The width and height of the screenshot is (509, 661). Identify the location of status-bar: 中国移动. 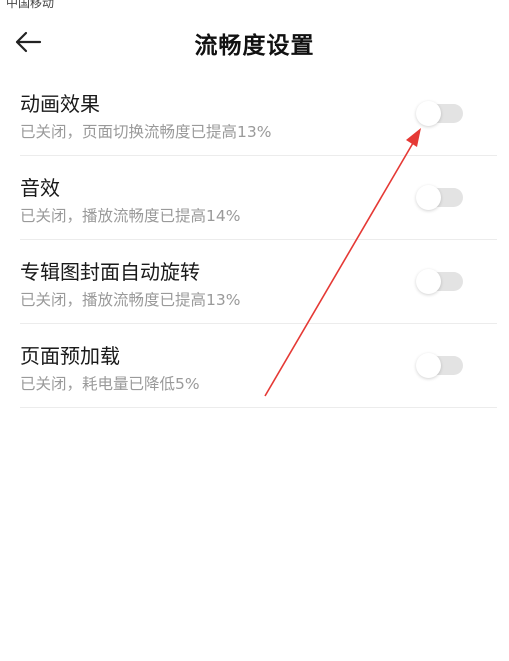
(254, 5).